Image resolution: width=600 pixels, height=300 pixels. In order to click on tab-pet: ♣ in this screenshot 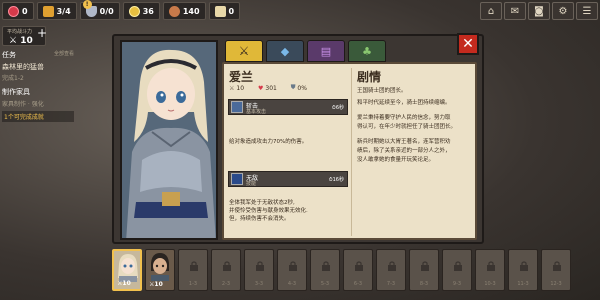, I will do `click(367, 51)`.